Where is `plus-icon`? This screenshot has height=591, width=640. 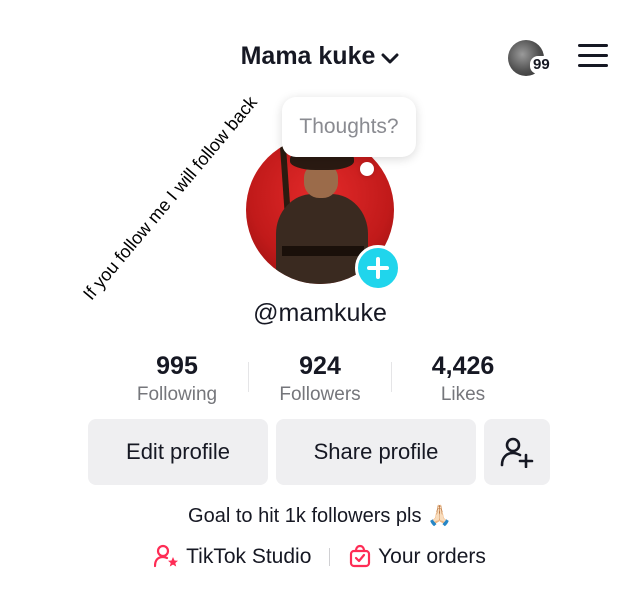 plus-icon is located at coordinates (378, 268).